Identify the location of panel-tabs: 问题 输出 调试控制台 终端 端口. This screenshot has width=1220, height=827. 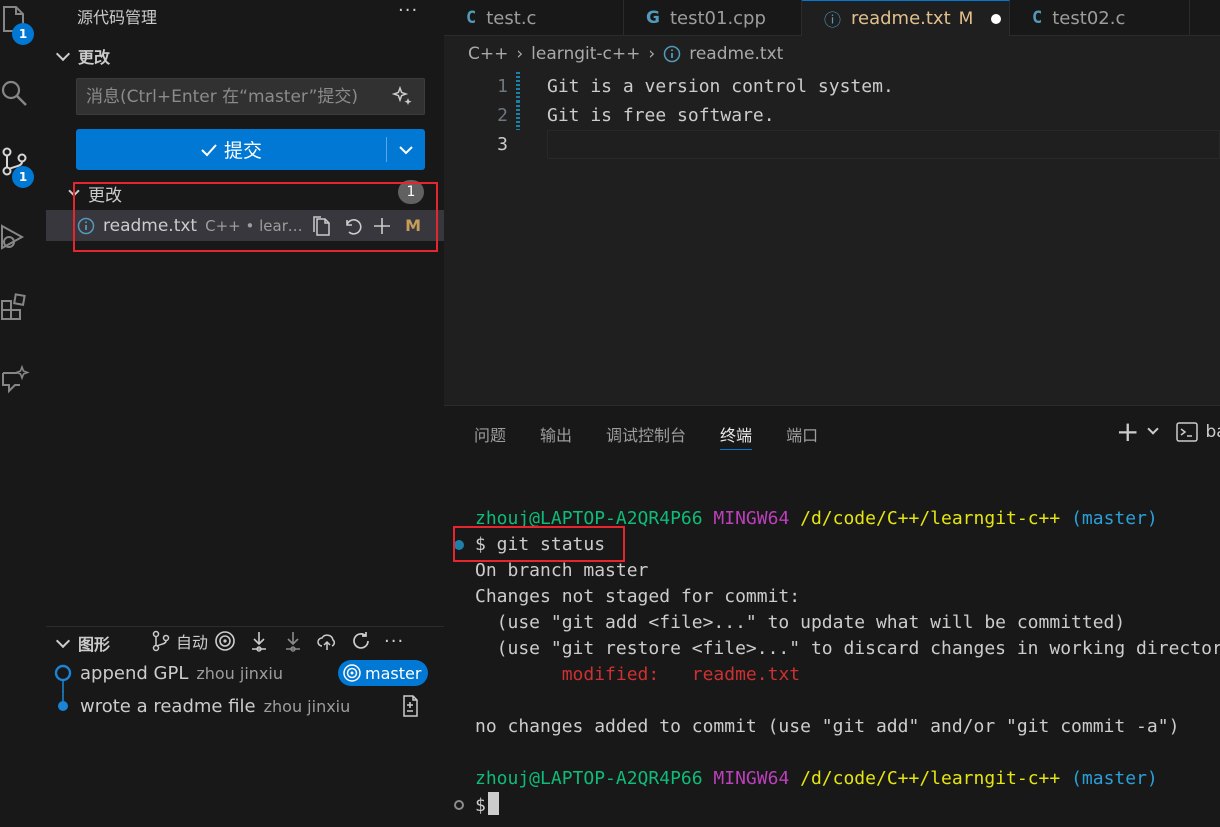
(663, 436).